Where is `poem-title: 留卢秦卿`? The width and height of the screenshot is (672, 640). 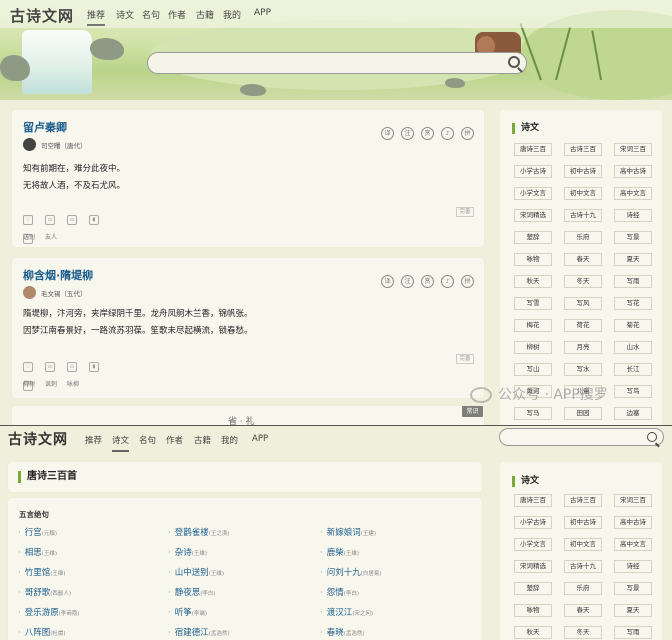
poem-title: 留卢秦卿 is located at coordinates (45, 127).